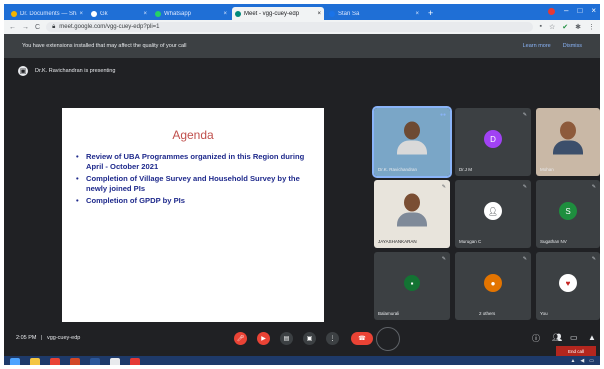 This screenshot has width=604, height=369. I want to click on chrome-icon, so click(55, 361).